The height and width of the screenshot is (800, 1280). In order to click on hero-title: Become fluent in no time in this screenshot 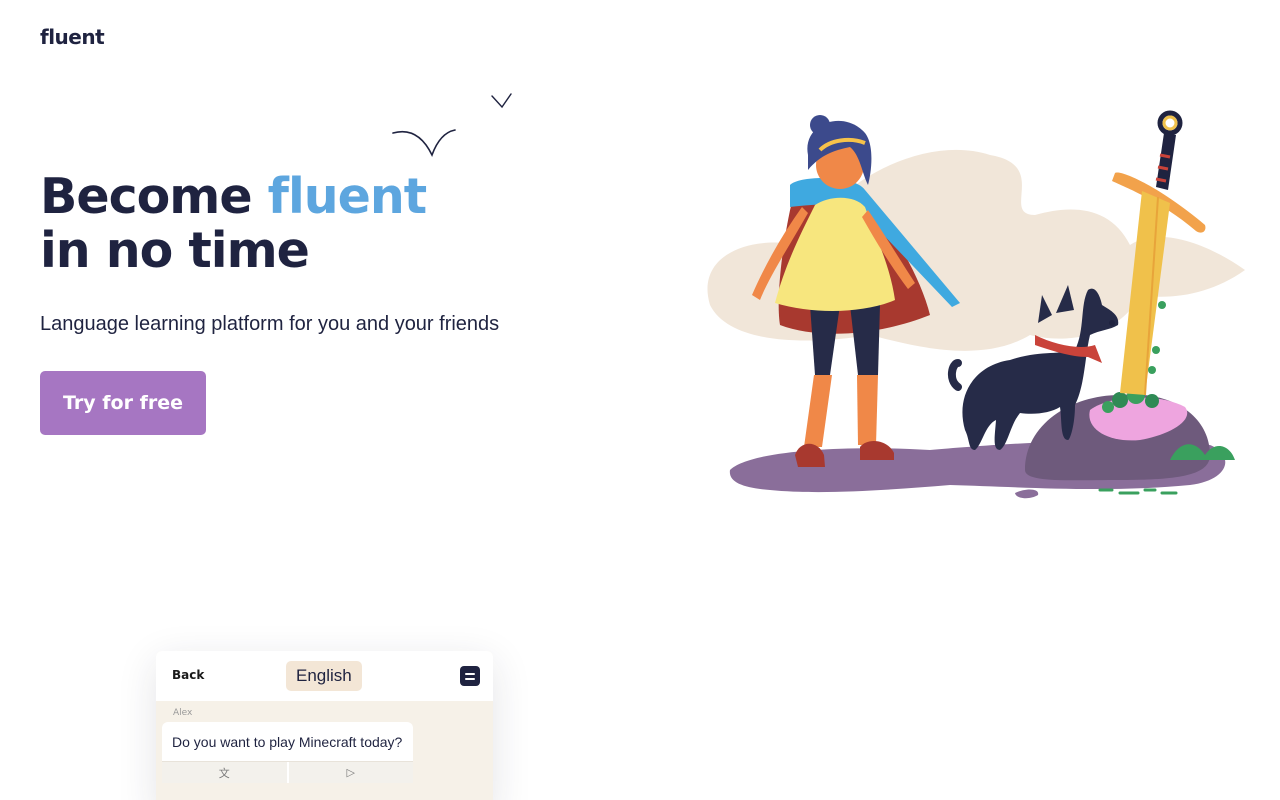, I will do `click(234, 223)`.